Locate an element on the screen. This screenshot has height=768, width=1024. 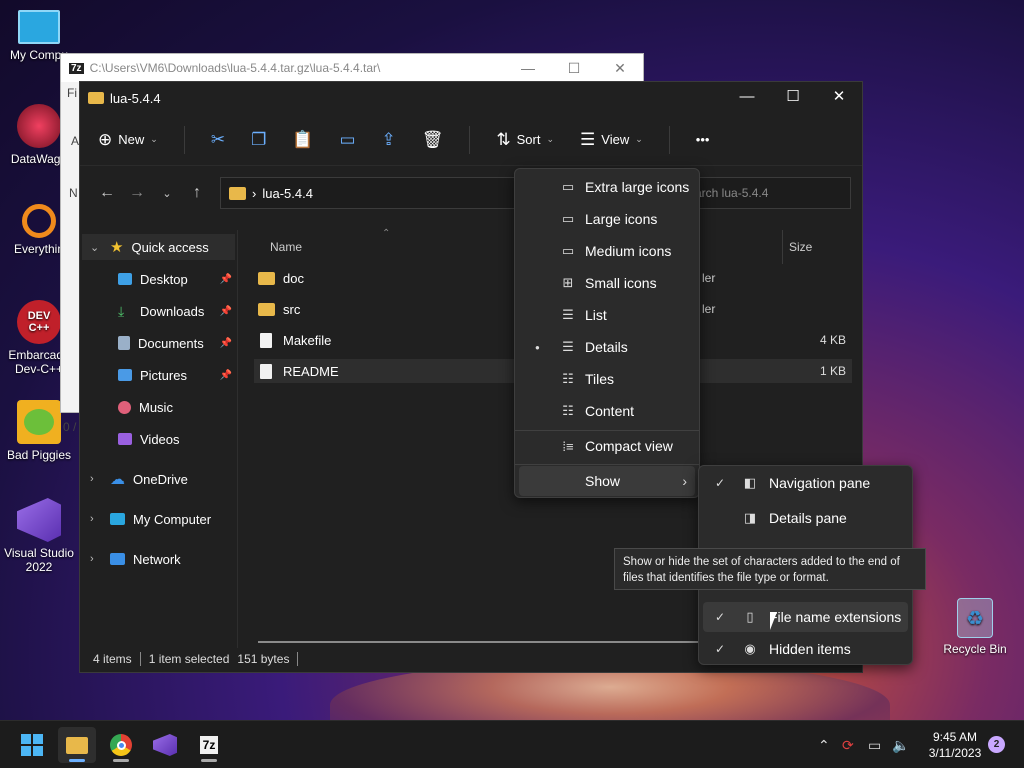
volume-icon: 🔈 is located at coordinates (900, 744).